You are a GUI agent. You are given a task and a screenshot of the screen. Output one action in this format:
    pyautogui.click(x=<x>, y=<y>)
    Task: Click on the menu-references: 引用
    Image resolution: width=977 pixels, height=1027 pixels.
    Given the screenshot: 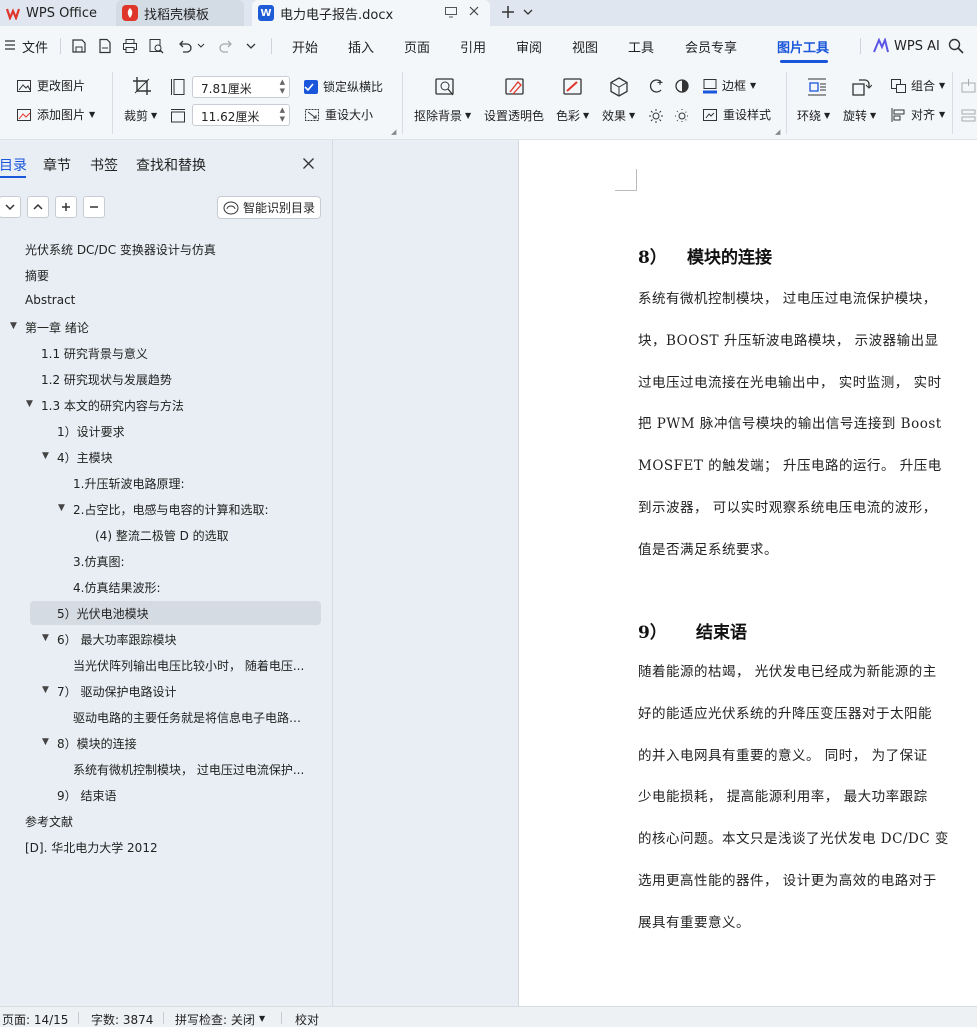 What is the action you would take?
    pyautogui.click(x=473, y=46)
    